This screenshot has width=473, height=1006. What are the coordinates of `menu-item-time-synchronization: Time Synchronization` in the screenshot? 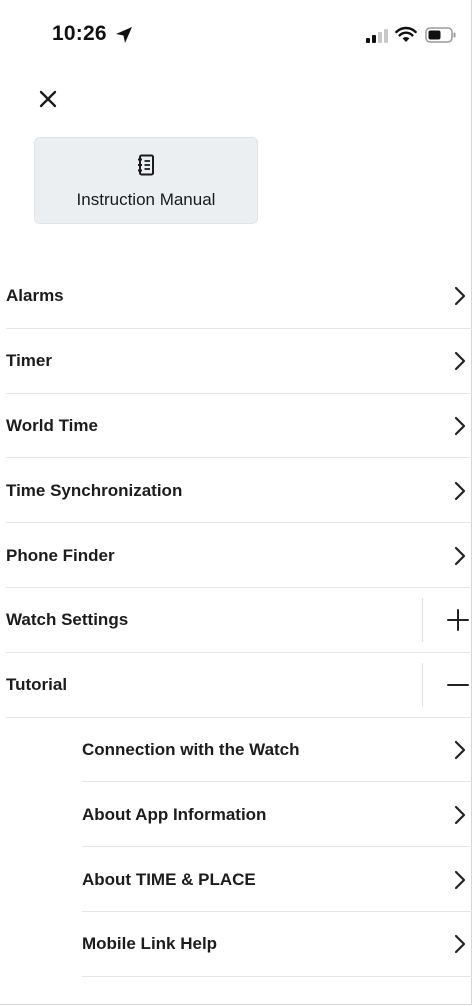 It's located at (236, 491).